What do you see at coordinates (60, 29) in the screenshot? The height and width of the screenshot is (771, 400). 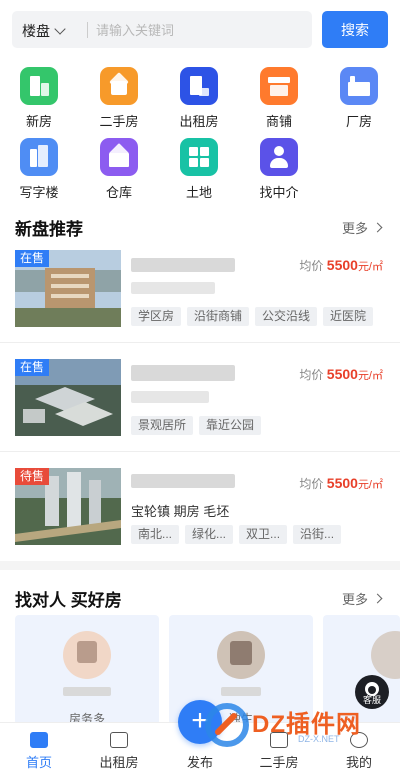 I see `chevron-down-icon` at bounding box center [60, 29].